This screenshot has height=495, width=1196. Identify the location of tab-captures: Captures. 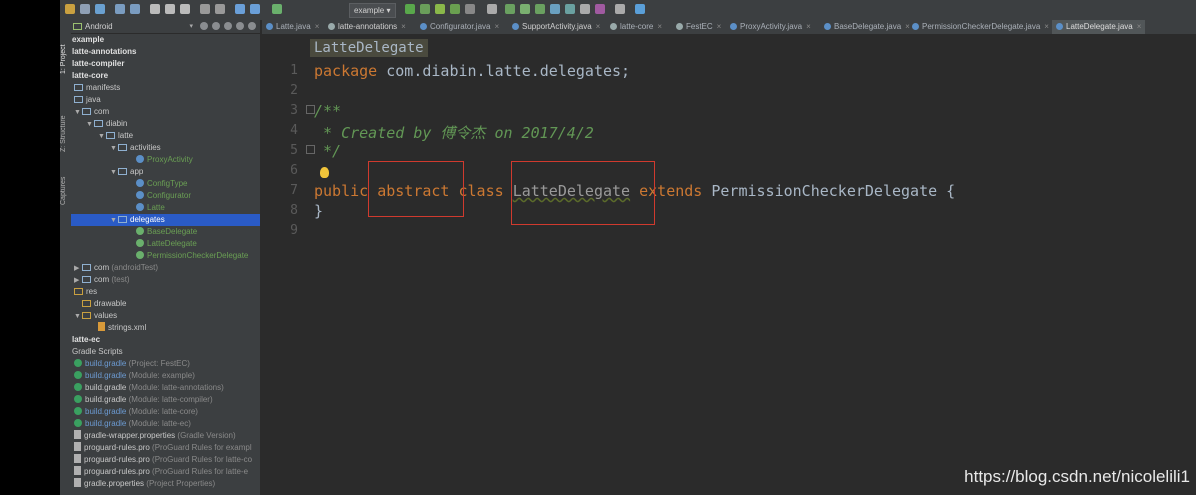
(65, 185).